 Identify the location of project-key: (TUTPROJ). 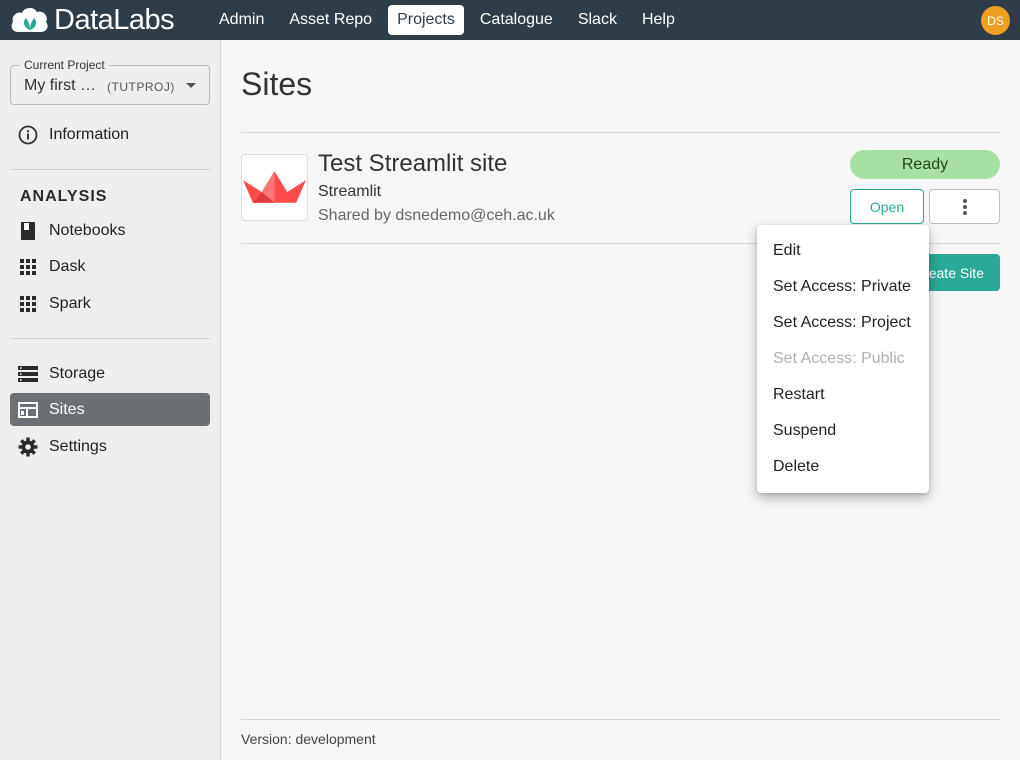
(141, 87).